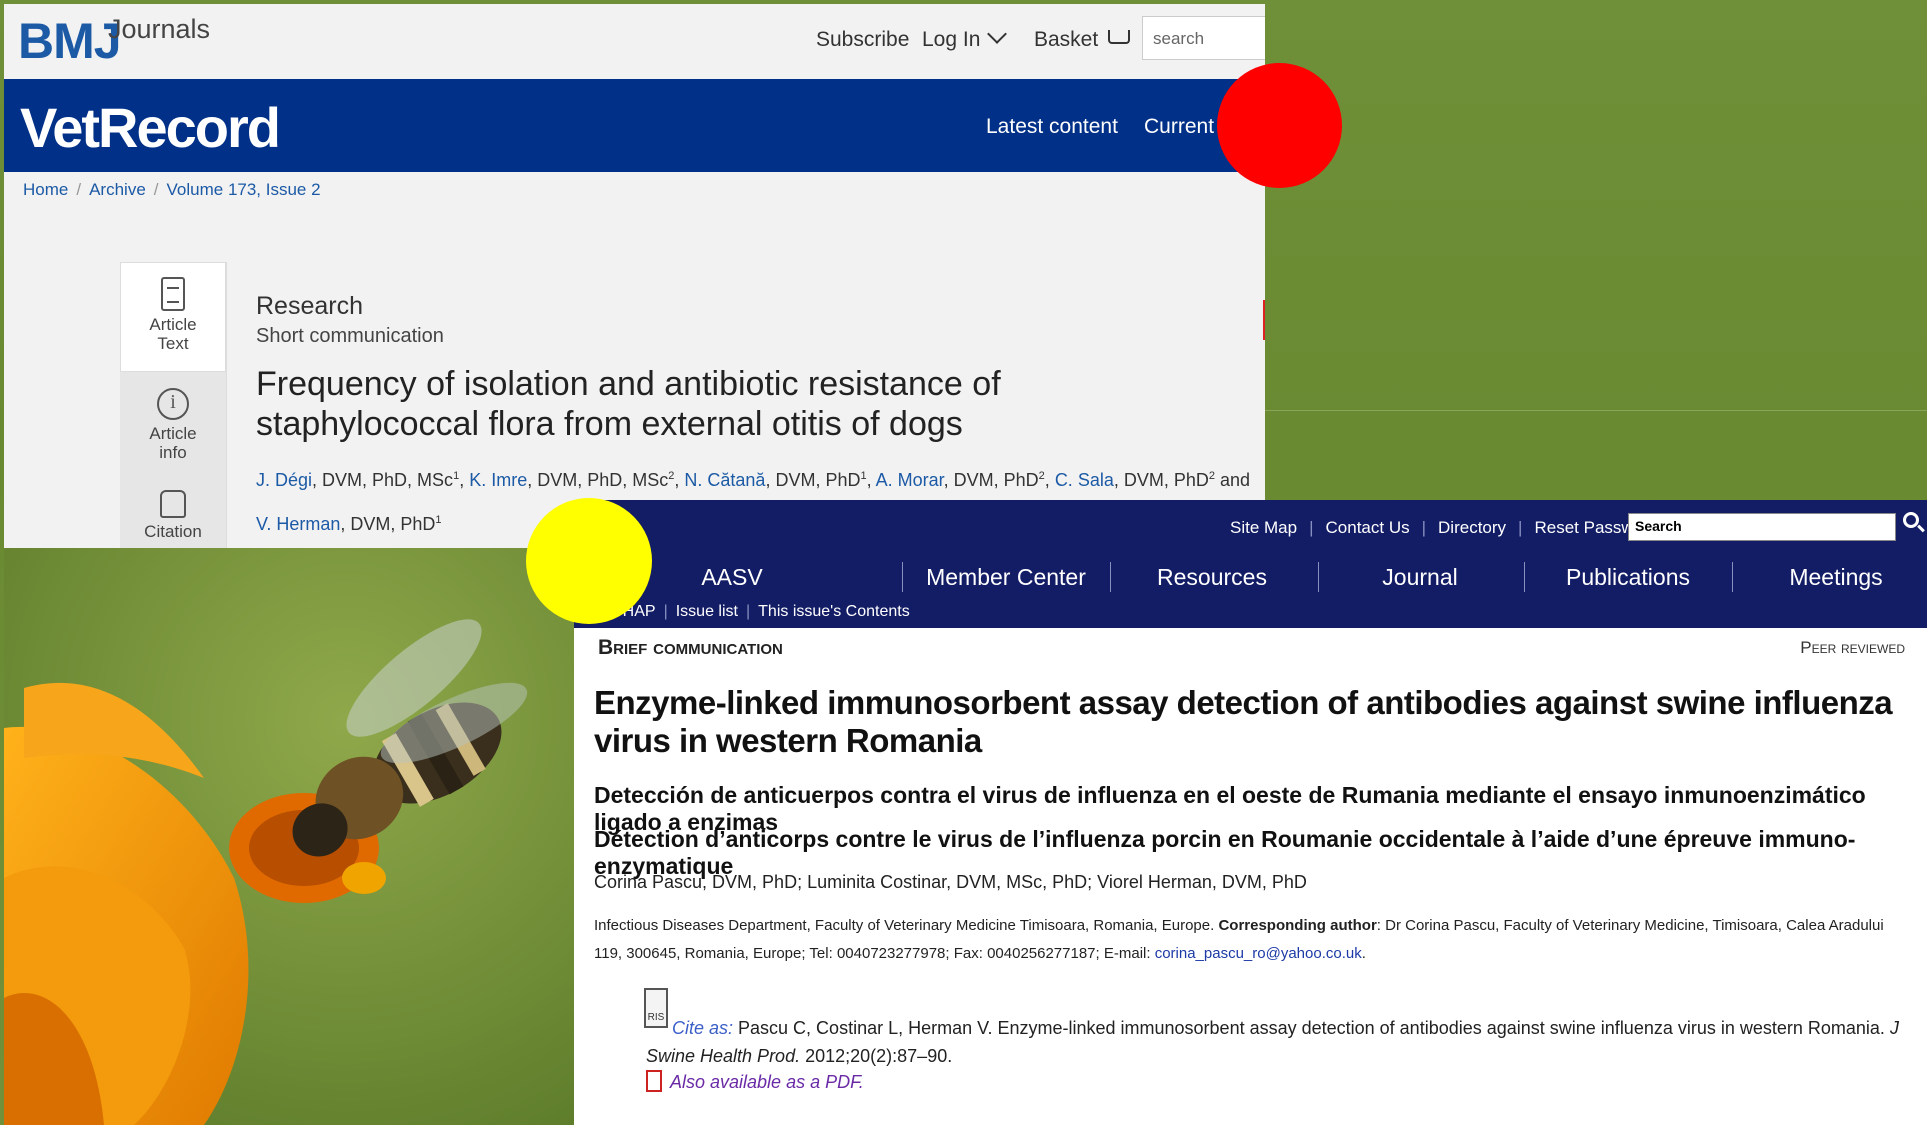  I want to click on nav-publications: Publications, so click(1628, 577).